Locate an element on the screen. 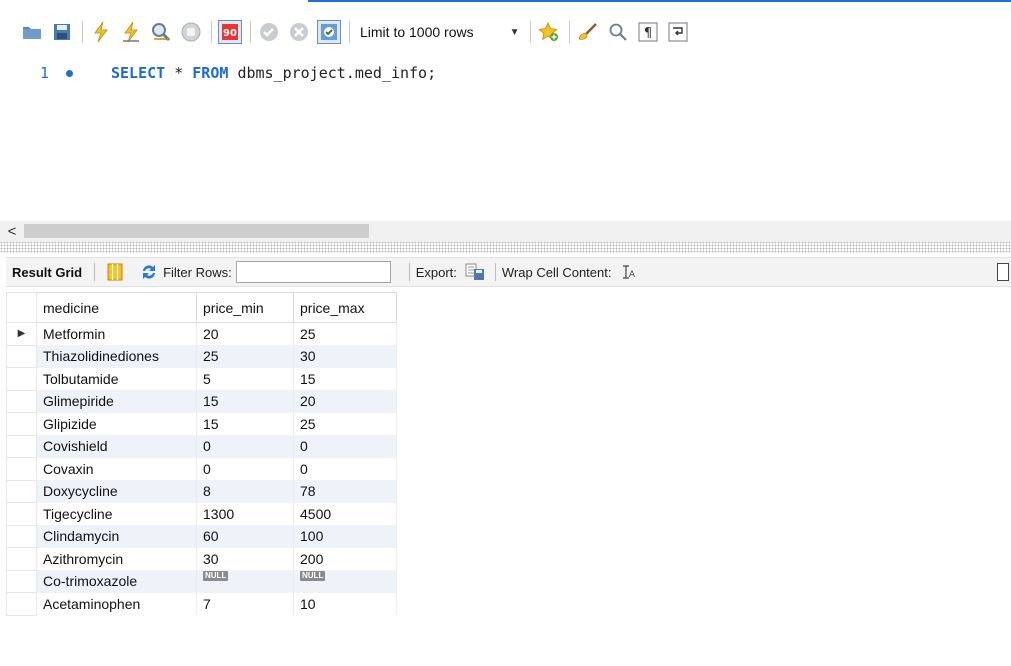 Image resolution: width=1011 pixels, height=666 pixels. result-grid-tab: Result Grid is located at coordinates (47, 272).